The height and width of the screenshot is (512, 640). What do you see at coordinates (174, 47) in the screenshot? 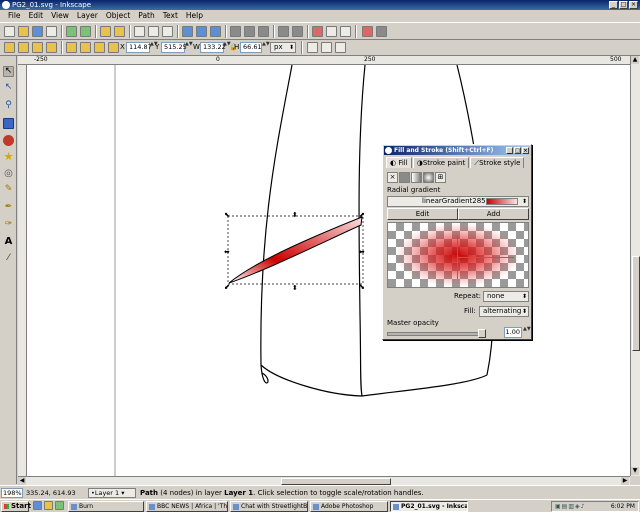
I see `y-field: 515.25` at bounding box center [174, 47].